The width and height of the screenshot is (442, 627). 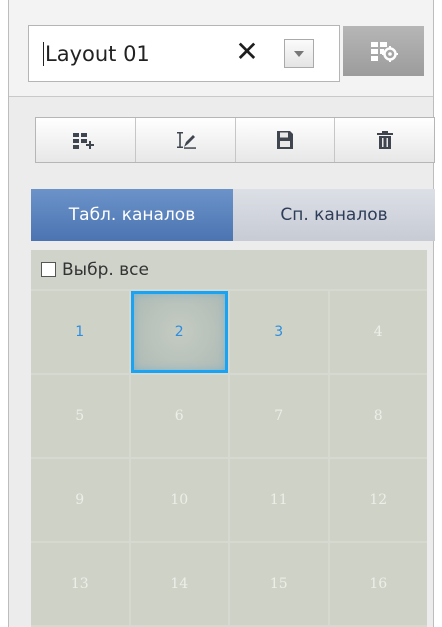 What do you see at coordinates (279, 416) in the screenshot?
I see `channel-cell-7: 7` at bounding box center [279, 416].